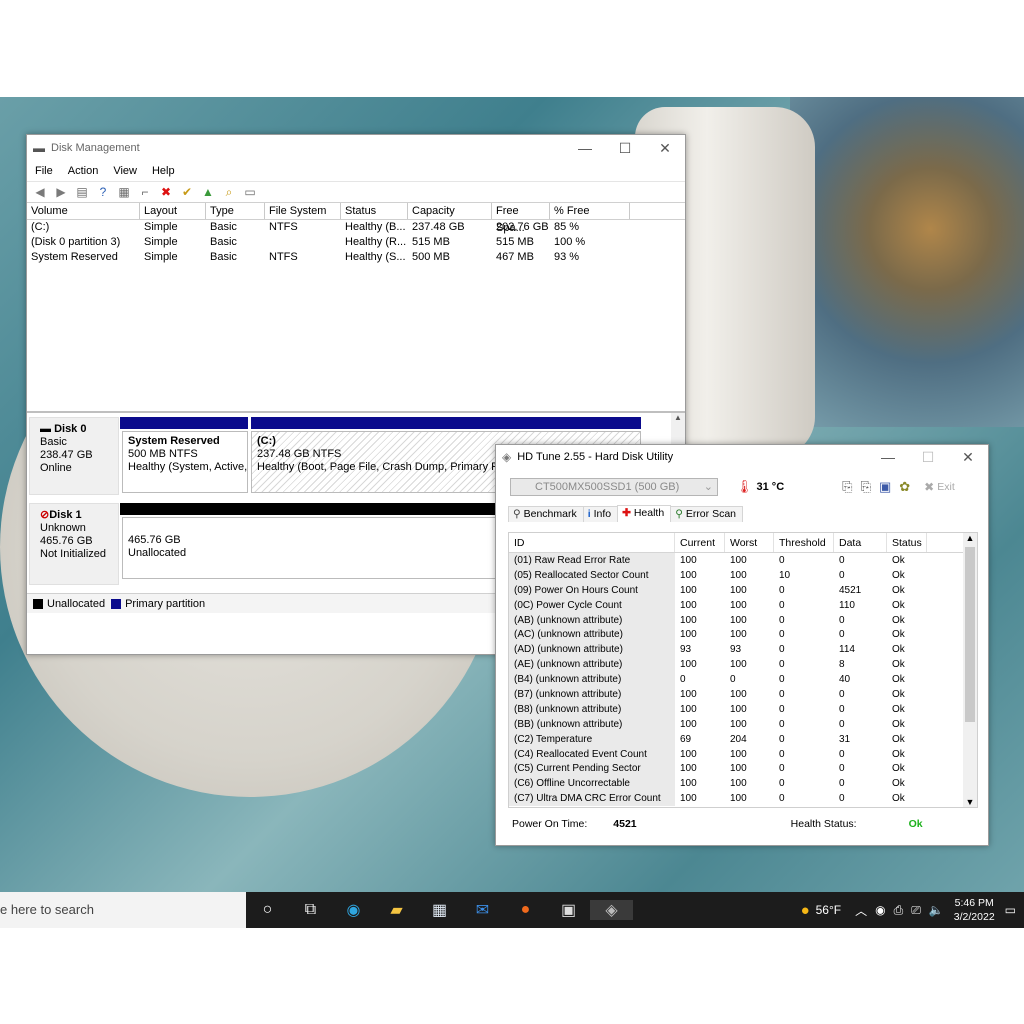 This screenshot has width=1024, height=1024. What do you see at coordinates (123, 910) in the screenshot?
I see `taskbar-search: e here to search` at bounding box center [123, 910].